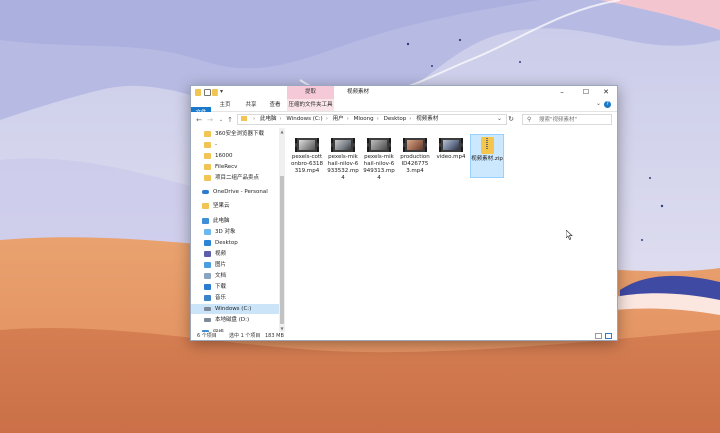 The width and height of the screenshot is (720, 433). I want to click on ribbon: 文件 主页 共享 查看 压缩的文件夹工具 ⌄ ?, so click(404, 109).